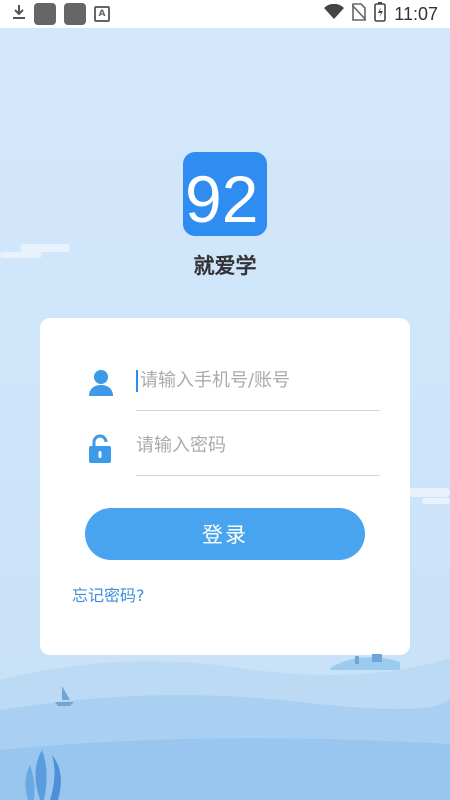  Describe the element at coordinates (365, 662) in the screenshot. I see `island-icon` at that location.